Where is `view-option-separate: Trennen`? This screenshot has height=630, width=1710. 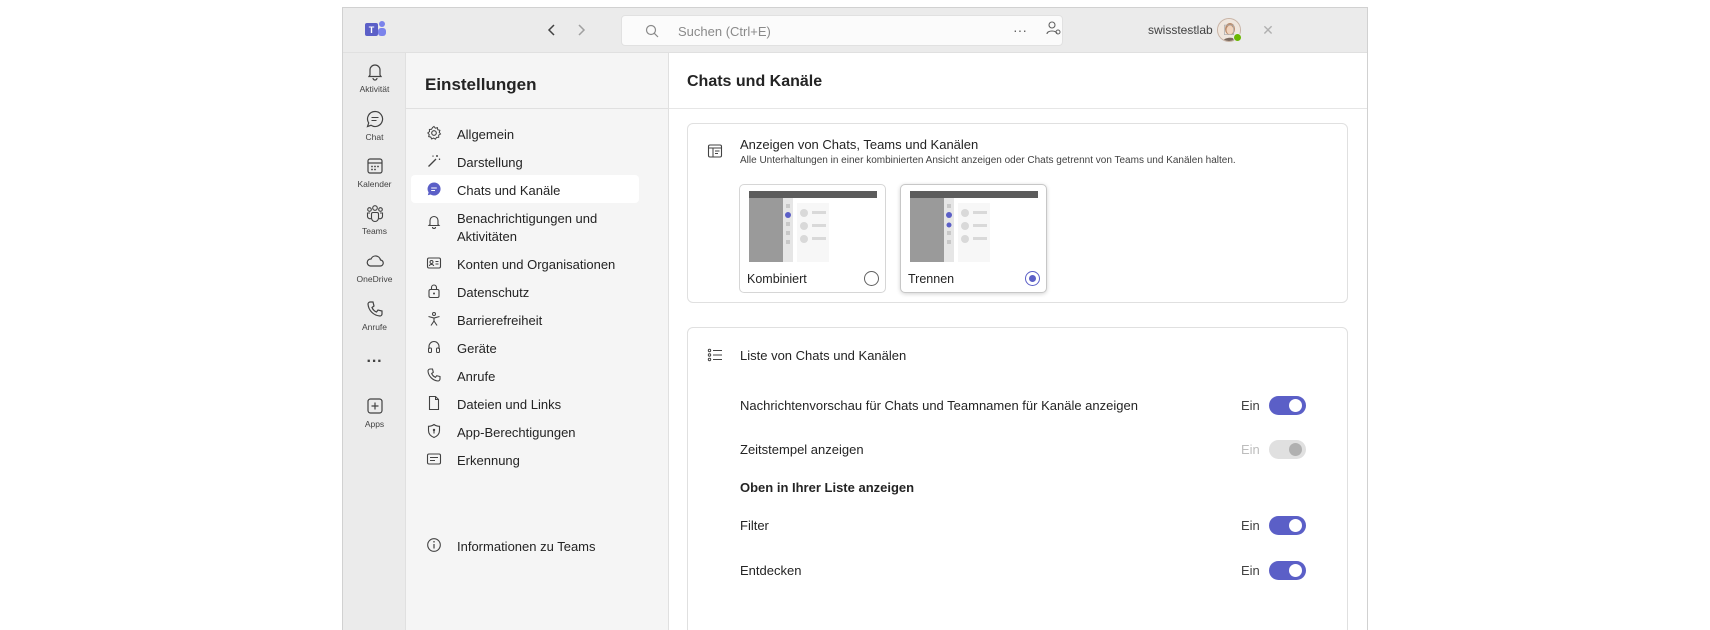
view-option-separate: Trennen is located at coordinates (973, 238).